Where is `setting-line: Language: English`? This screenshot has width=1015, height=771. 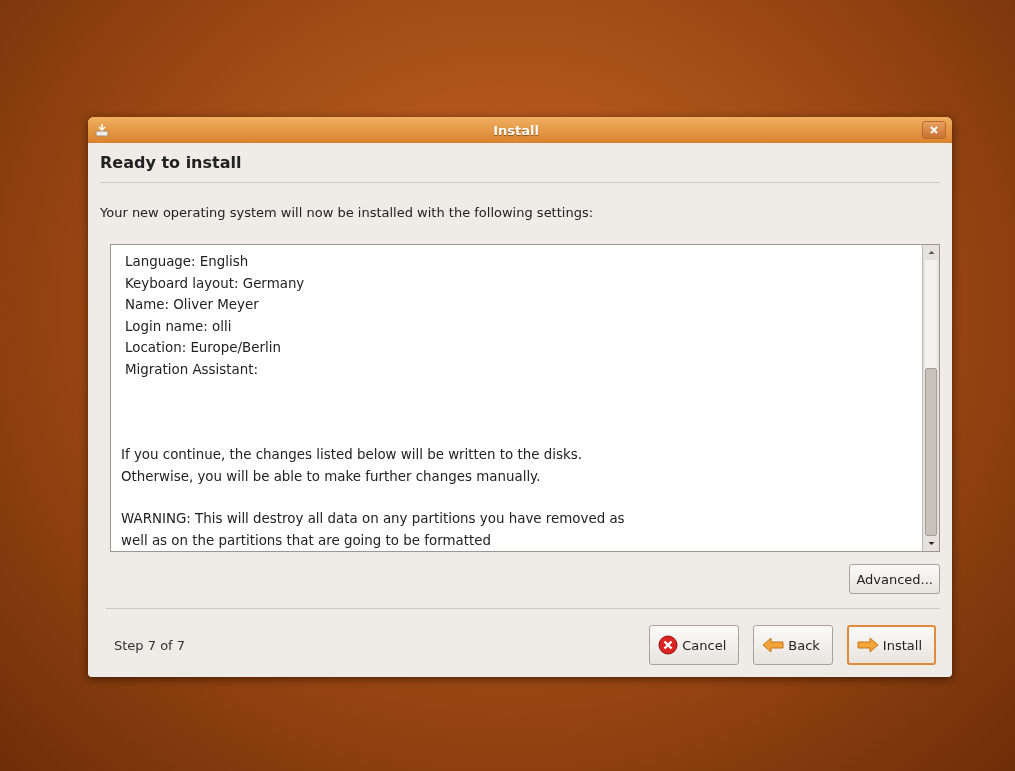
setting-line: Language: English is located at coordinates (187, 262).